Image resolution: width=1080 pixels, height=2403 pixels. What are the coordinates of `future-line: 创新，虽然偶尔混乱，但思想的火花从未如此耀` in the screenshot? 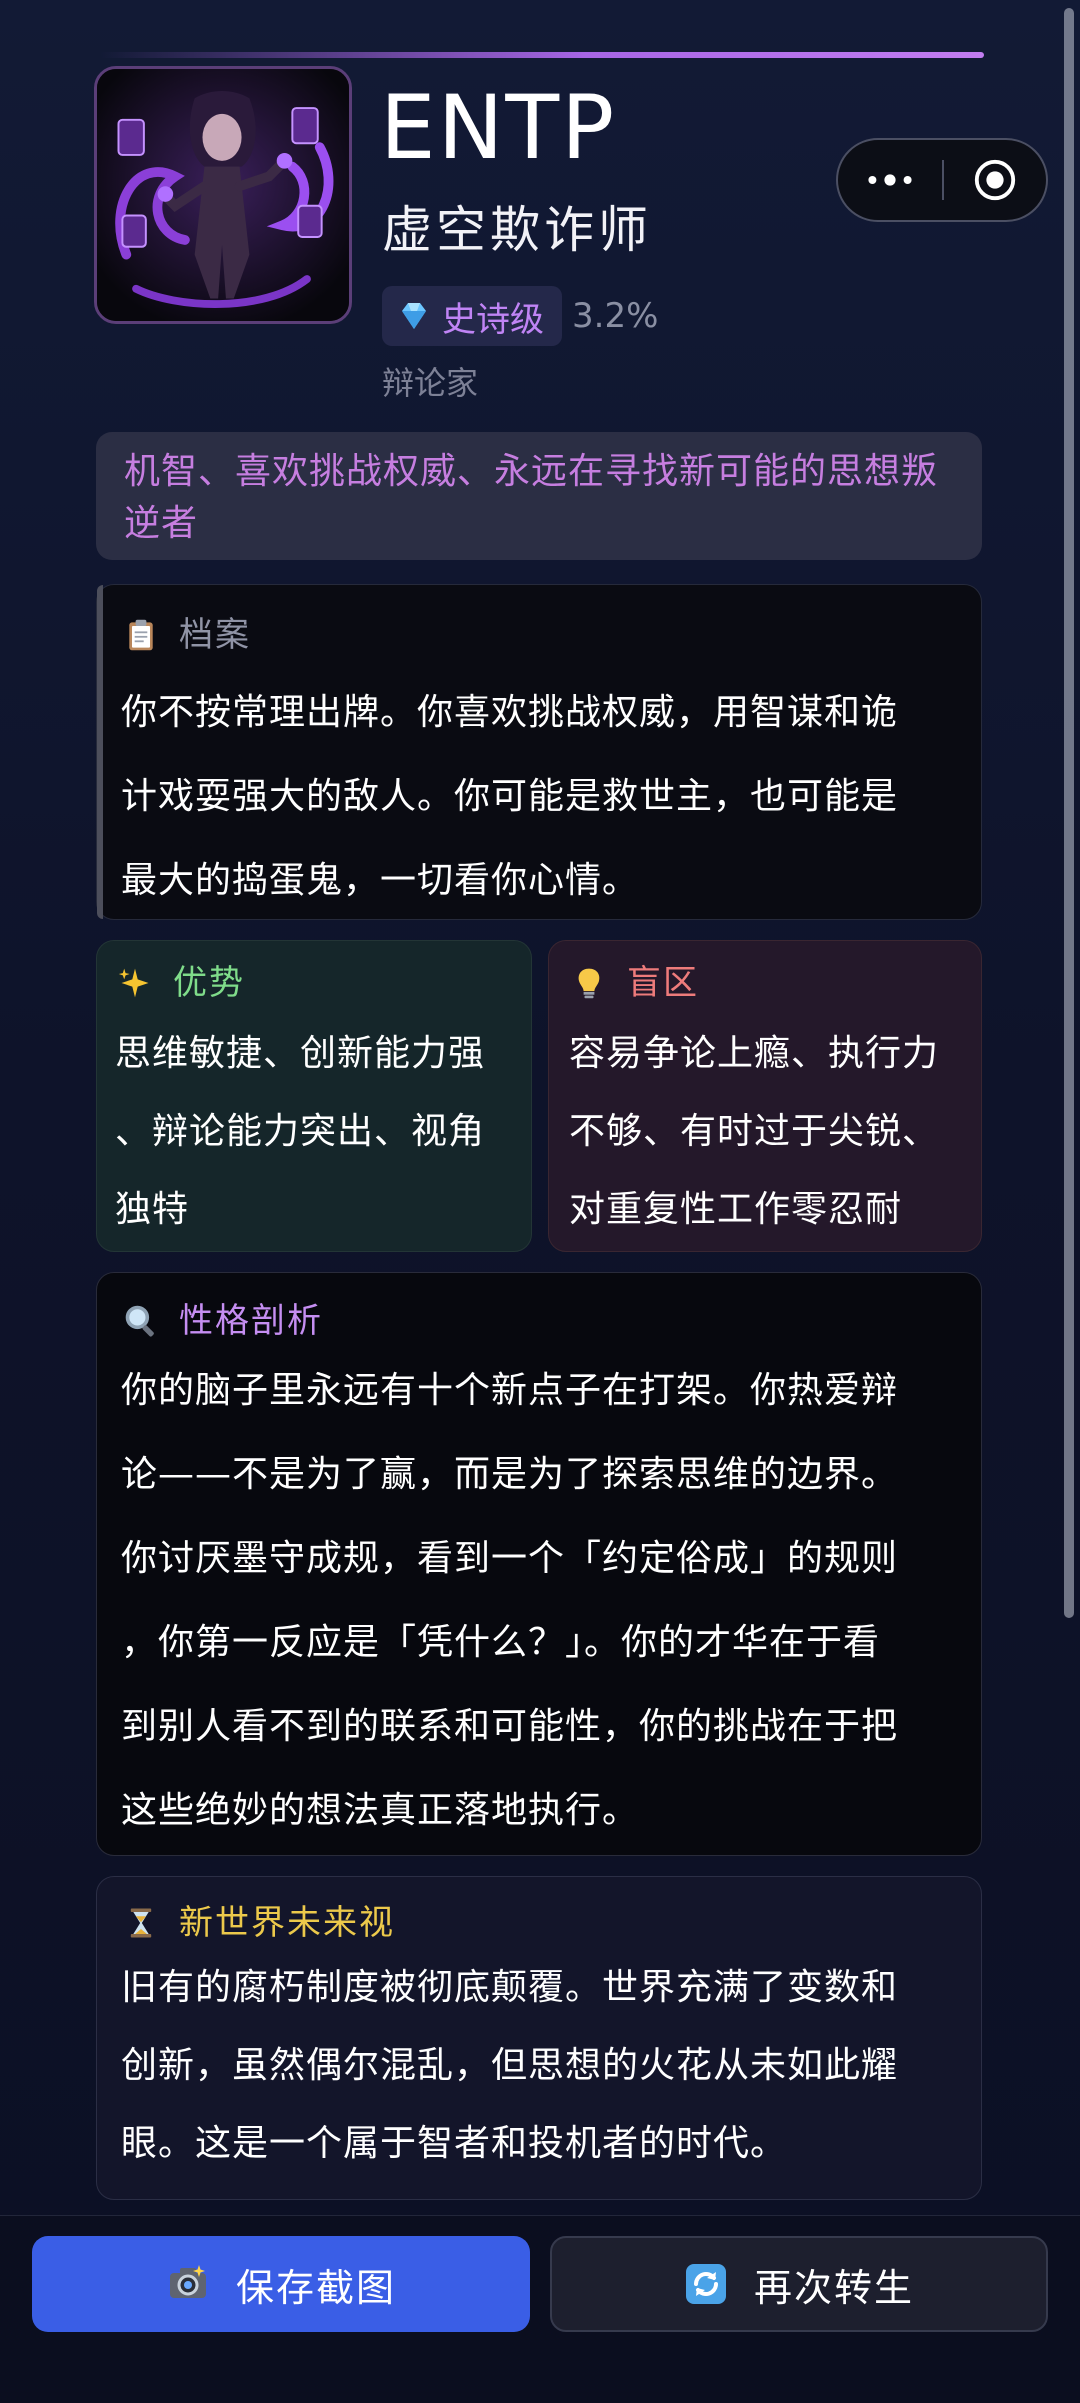 It's located at (510, 2065).